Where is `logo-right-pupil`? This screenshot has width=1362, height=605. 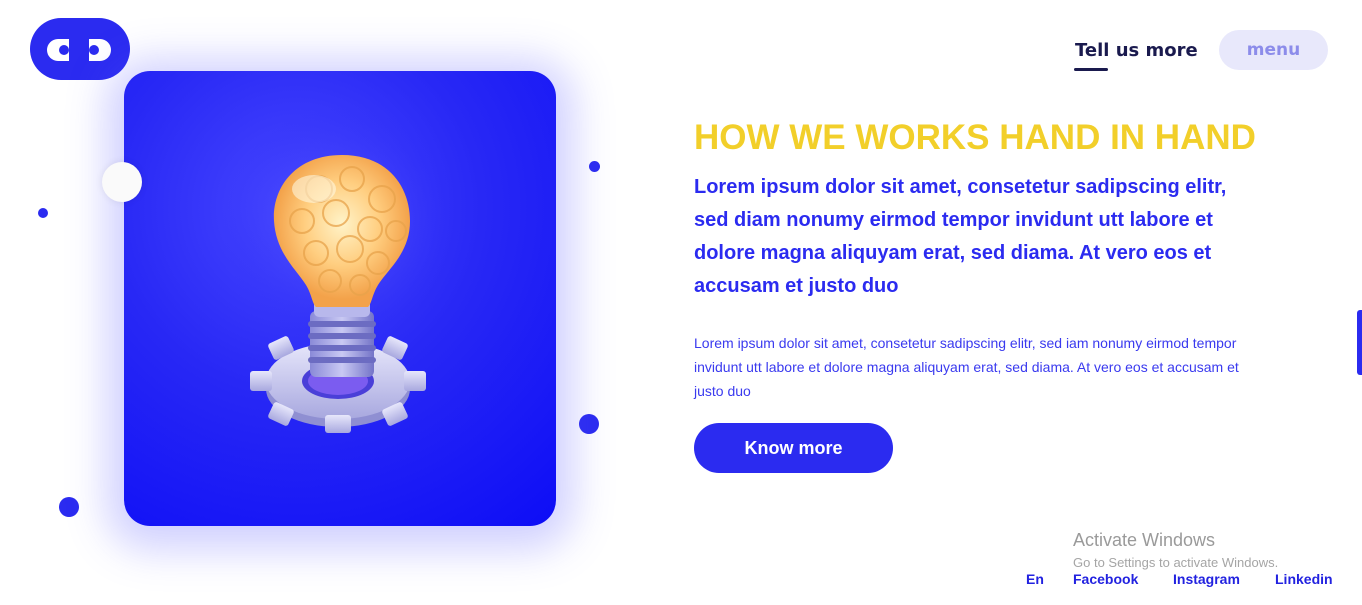
logo-right-pupil is located at coordinates (94, 50).